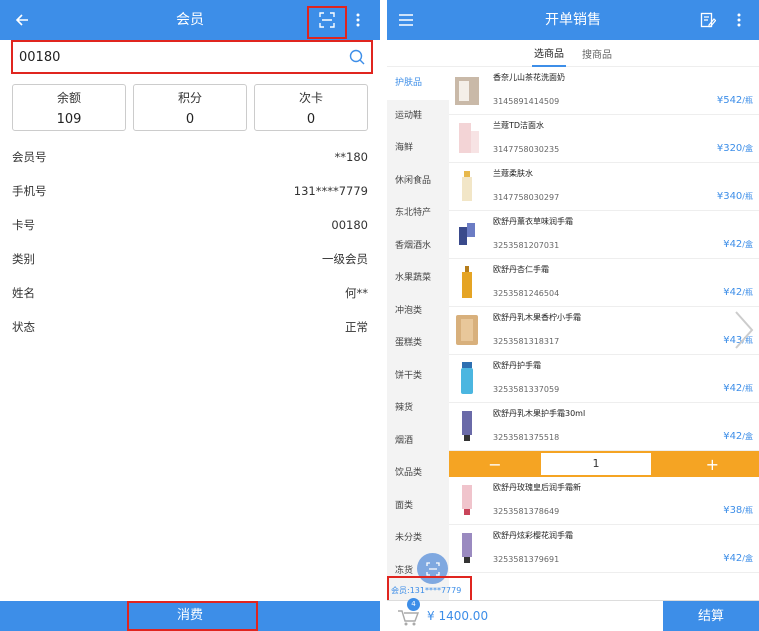 This screenshot has height=631, width=759. I want to click on stat-label: 次卡, so click(310, 98).